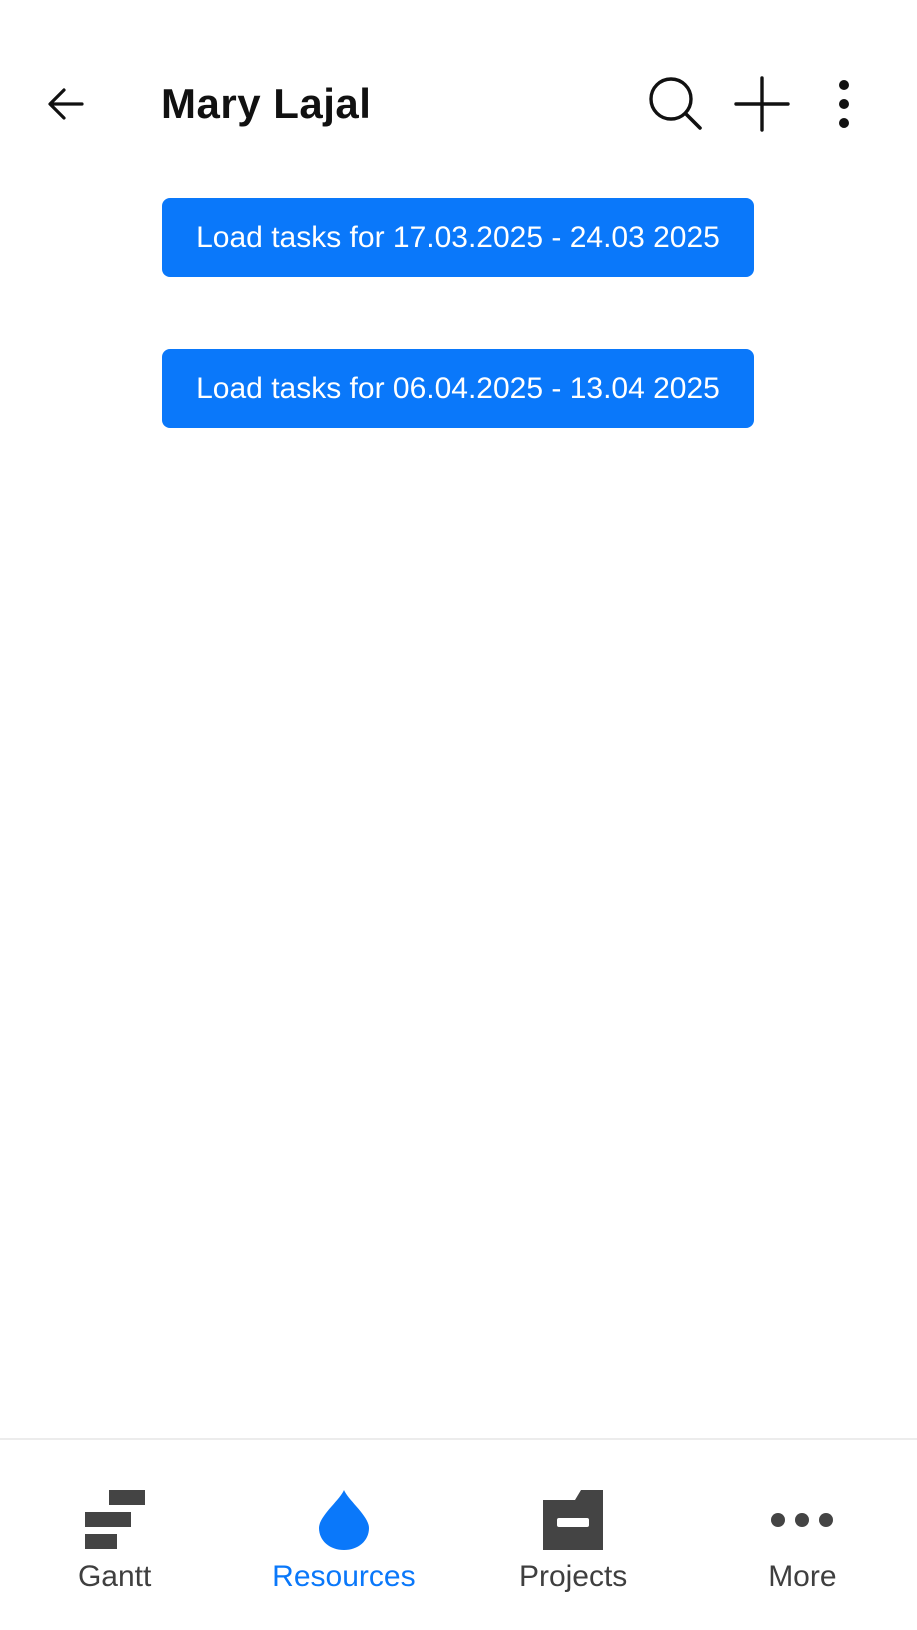 The image size is (917, 1630). I want to click on more-horizontal-icon, so click(802, 1520).